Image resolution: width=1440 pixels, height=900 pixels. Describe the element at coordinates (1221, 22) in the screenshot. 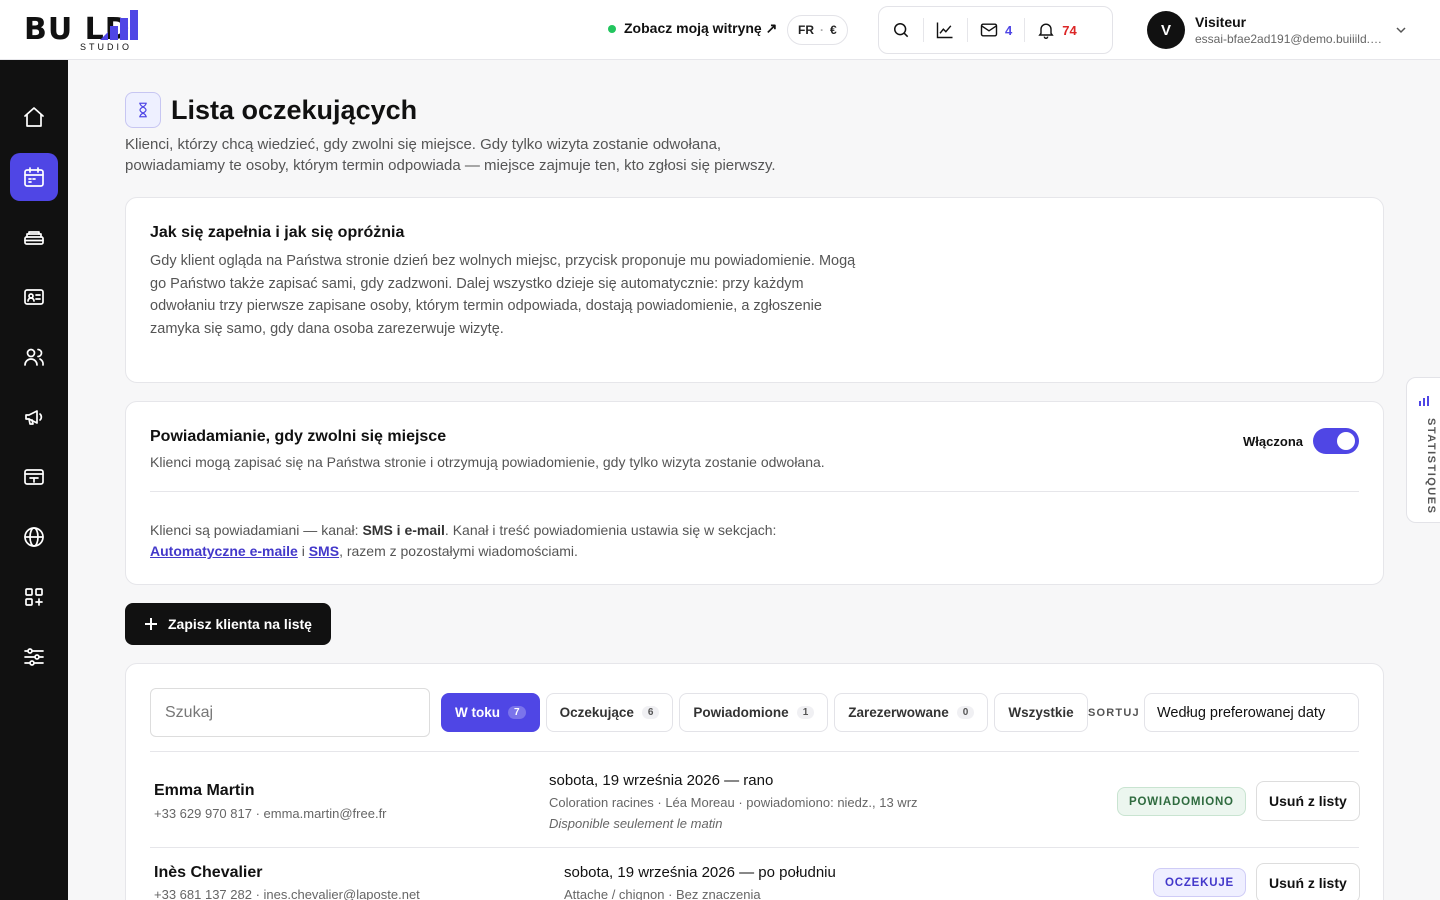

I see `user-name: Visiteur` at that location.